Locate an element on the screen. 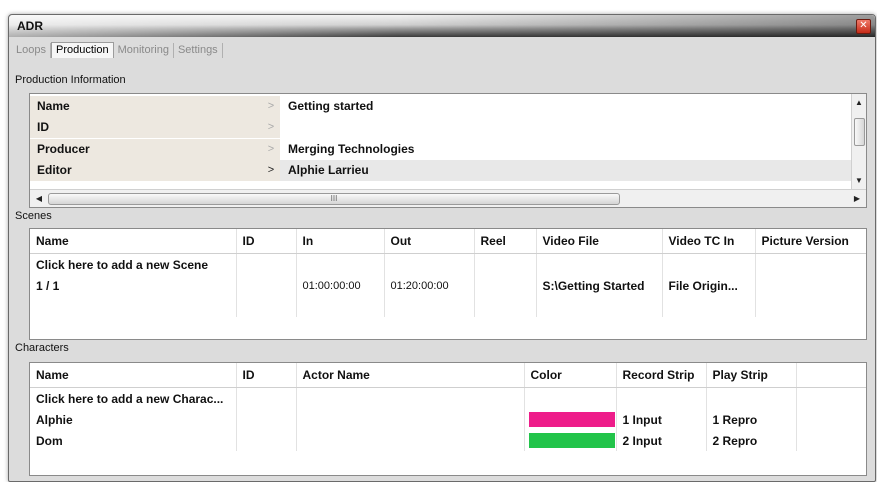 This screenshot has height=482, width=877. window-title: ADR is located at coordinates (30, 26).